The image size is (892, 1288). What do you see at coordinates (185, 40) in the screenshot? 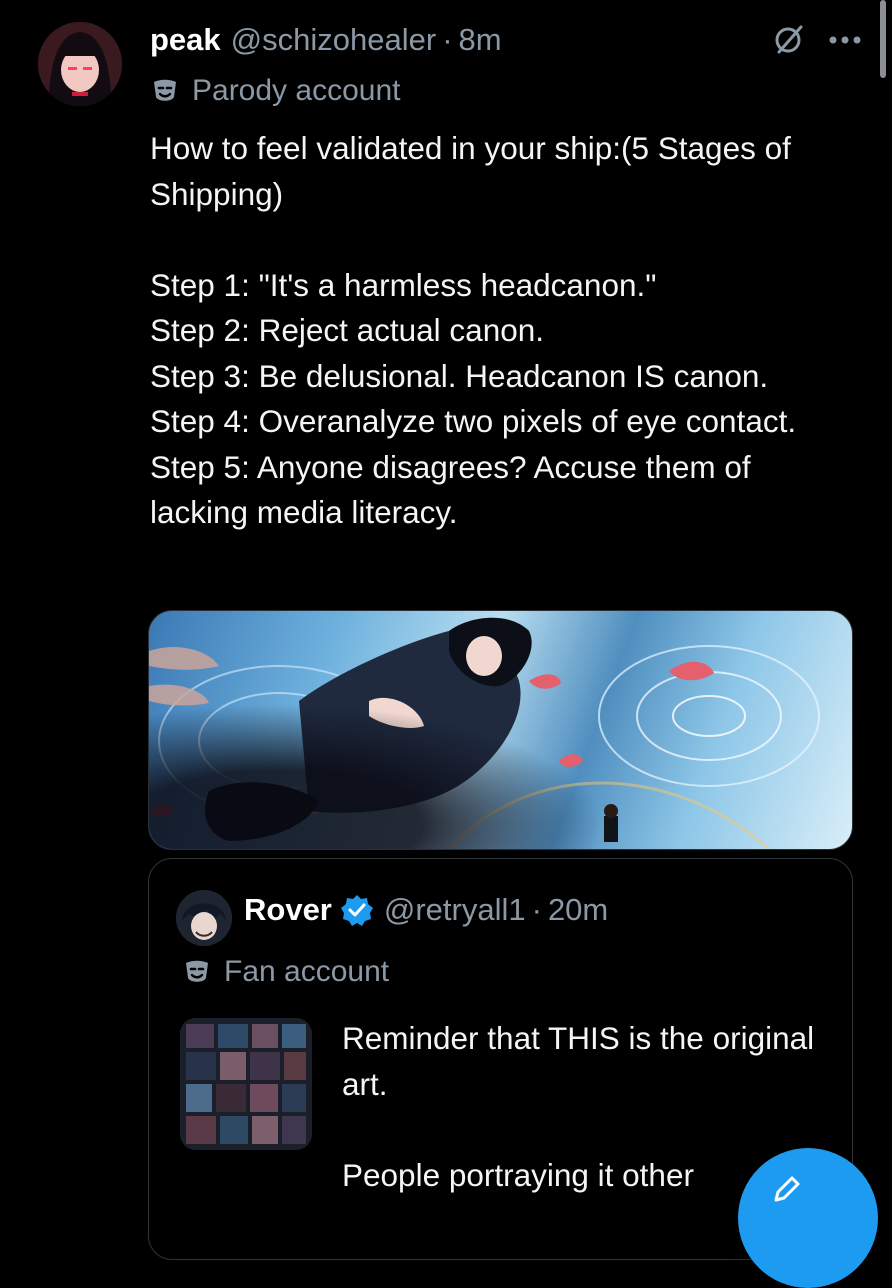
I see `display-name: peak` at bounding box center [185, 40].